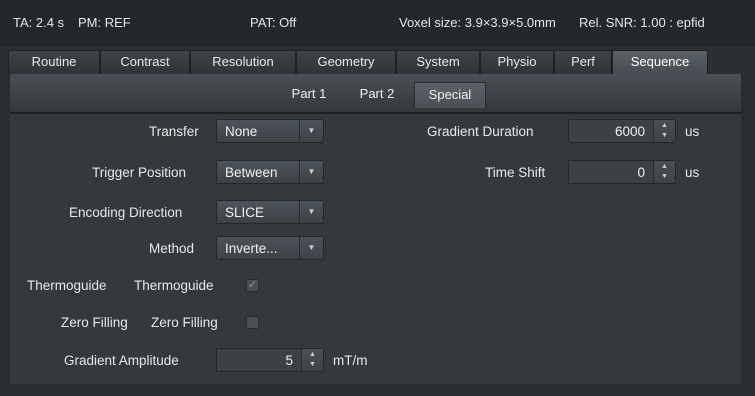 Image resolution: width=755 pixels, height=396 pixels. Describe the element at coordinates (251, 172) in the screenshot. I see `trigger-position-value: Between` at that location.